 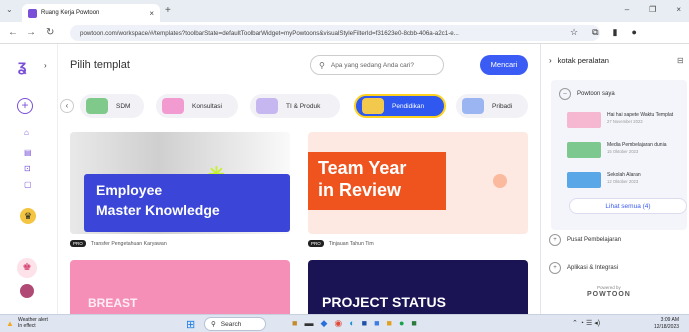 What do you see at coordinates (504, 65) in the screenshot?
I see `search-button: Mencari` at bounding box center [504, 65].